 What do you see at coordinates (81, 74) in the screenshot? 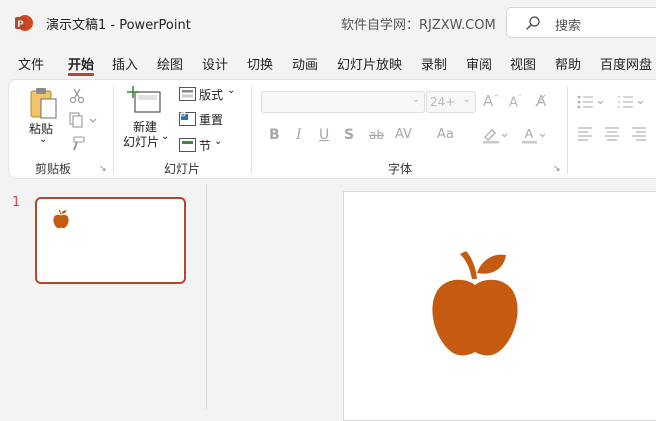
I see `active-tab-indicator` at bounding box center [81, 74].